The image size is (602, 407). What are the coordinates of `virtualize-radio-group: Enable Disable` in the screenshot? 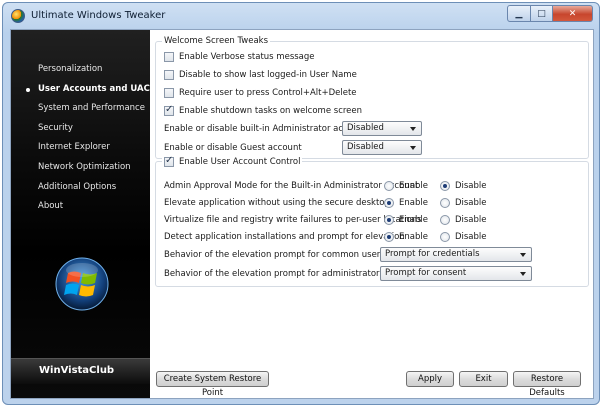 It's located at (441, 220).